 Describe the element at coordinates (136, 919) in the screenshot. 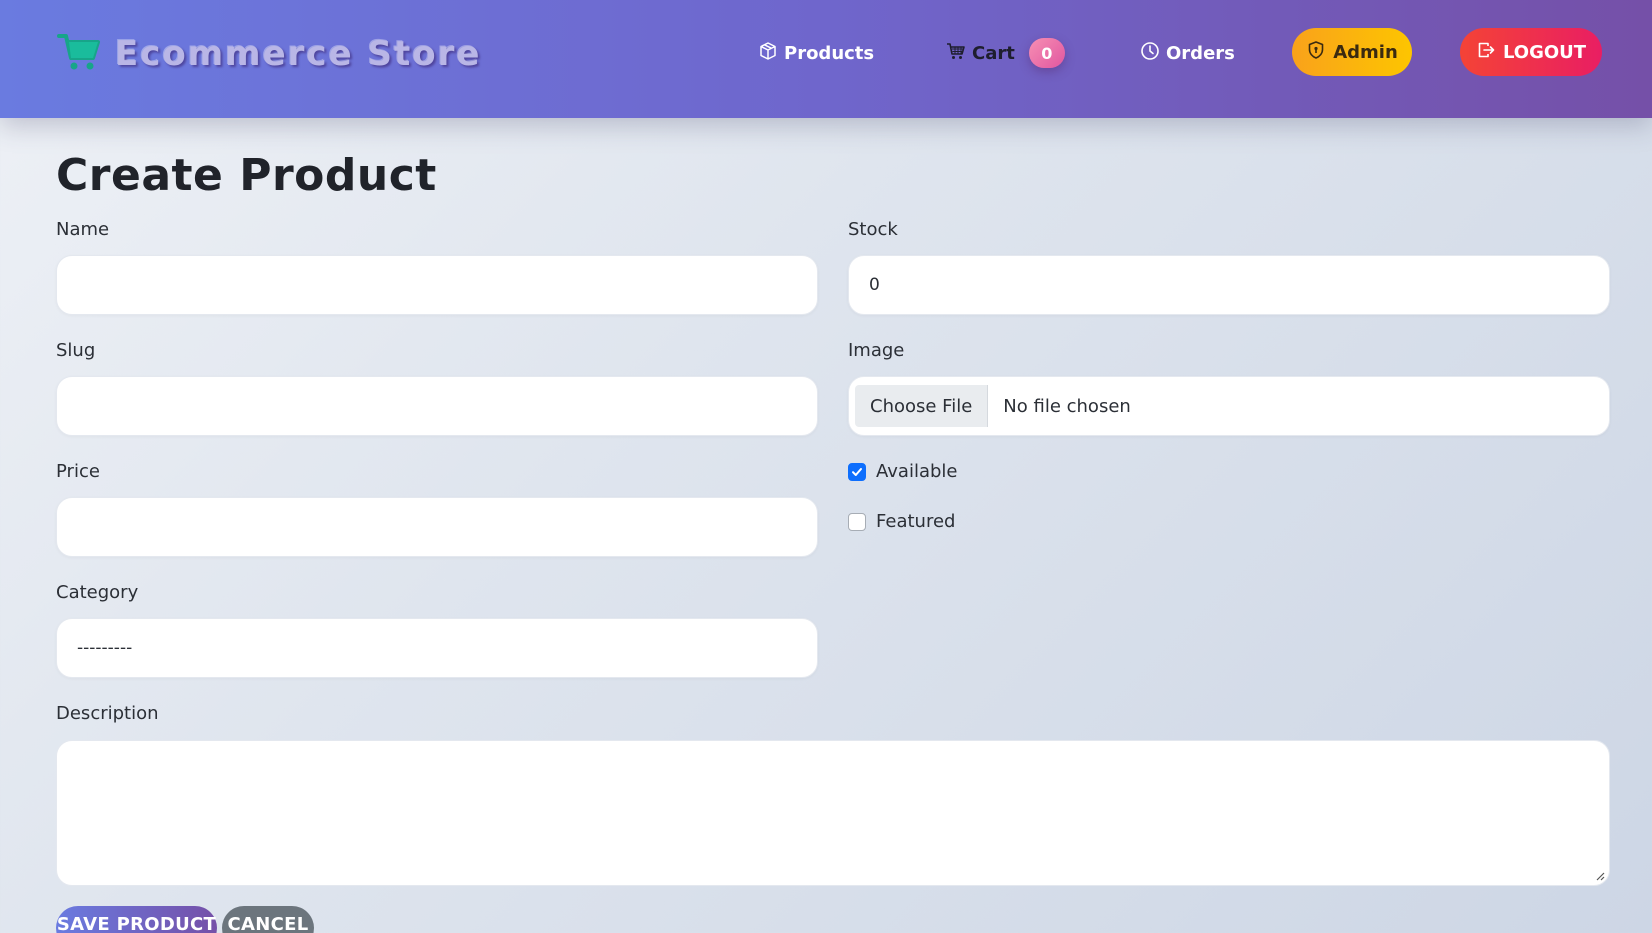

I see `save-product-button: SAVE PRODUCT` at that location.